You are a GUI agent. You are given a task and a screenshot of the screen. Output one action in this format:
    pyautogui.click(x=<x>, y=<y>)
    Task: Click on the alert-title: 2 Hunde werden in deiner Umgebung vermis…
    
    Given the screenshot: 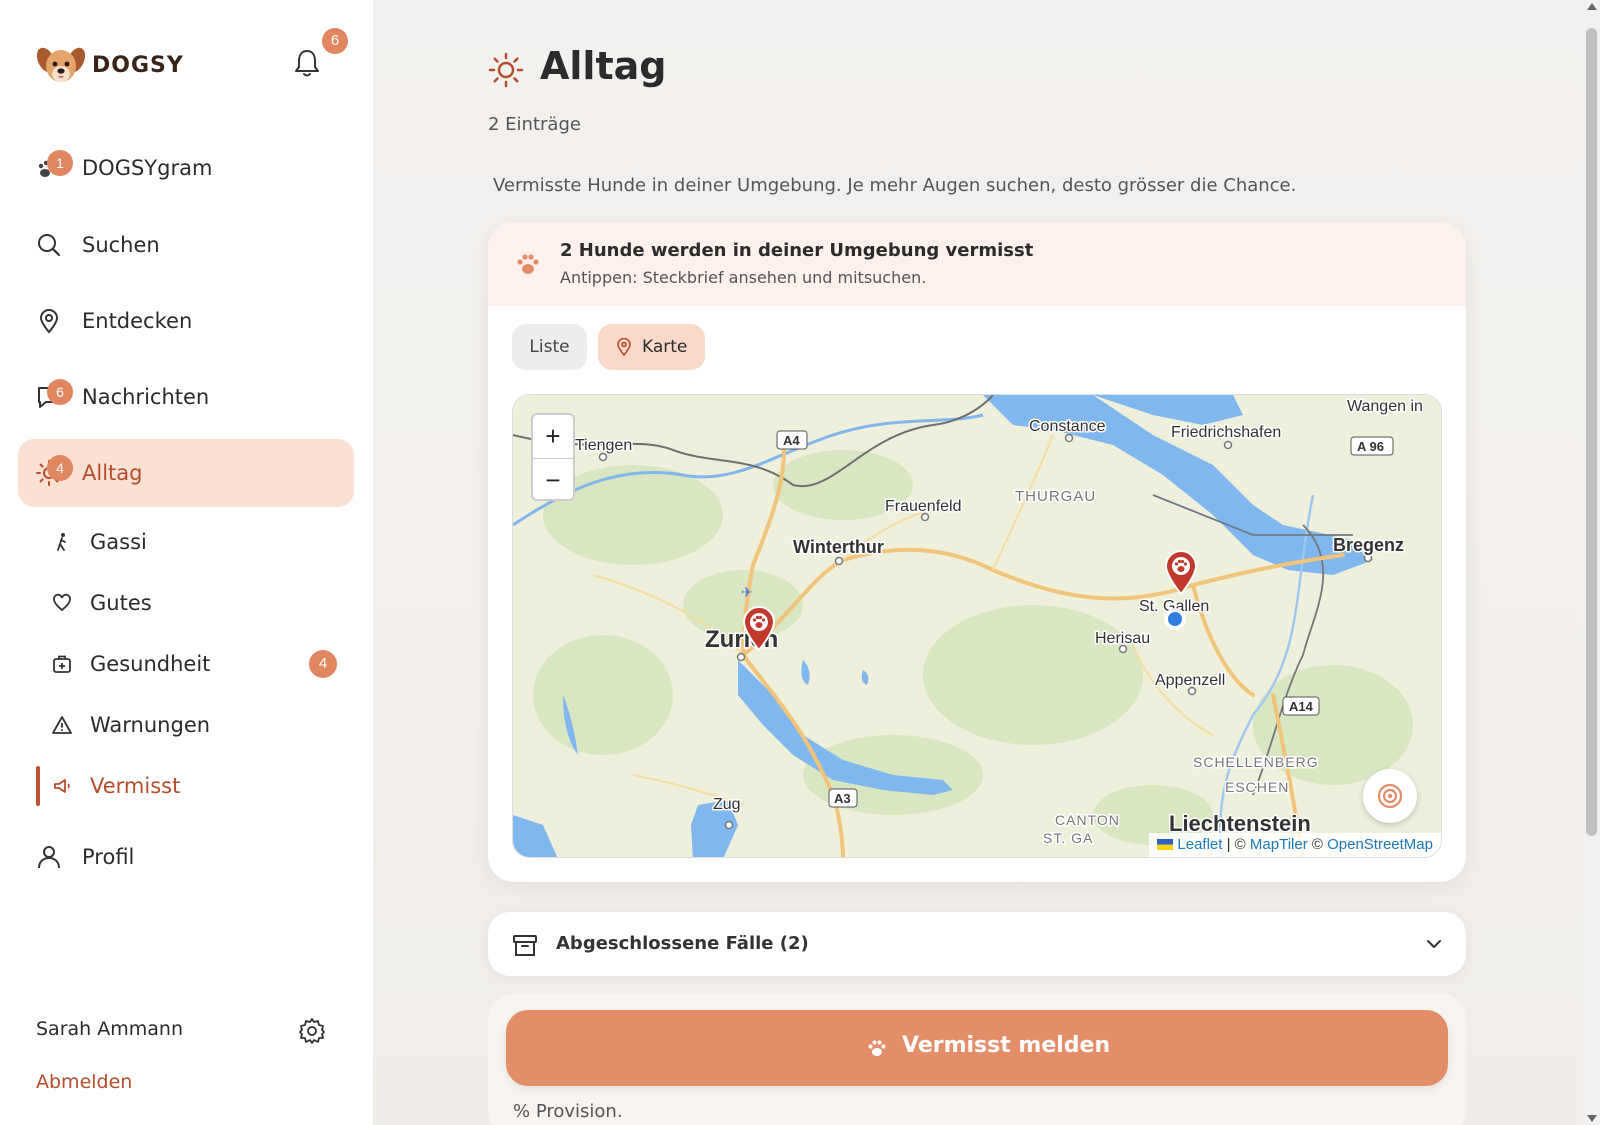 What is the action you would take?
    pyautogui.click(x=797, y=250)
    